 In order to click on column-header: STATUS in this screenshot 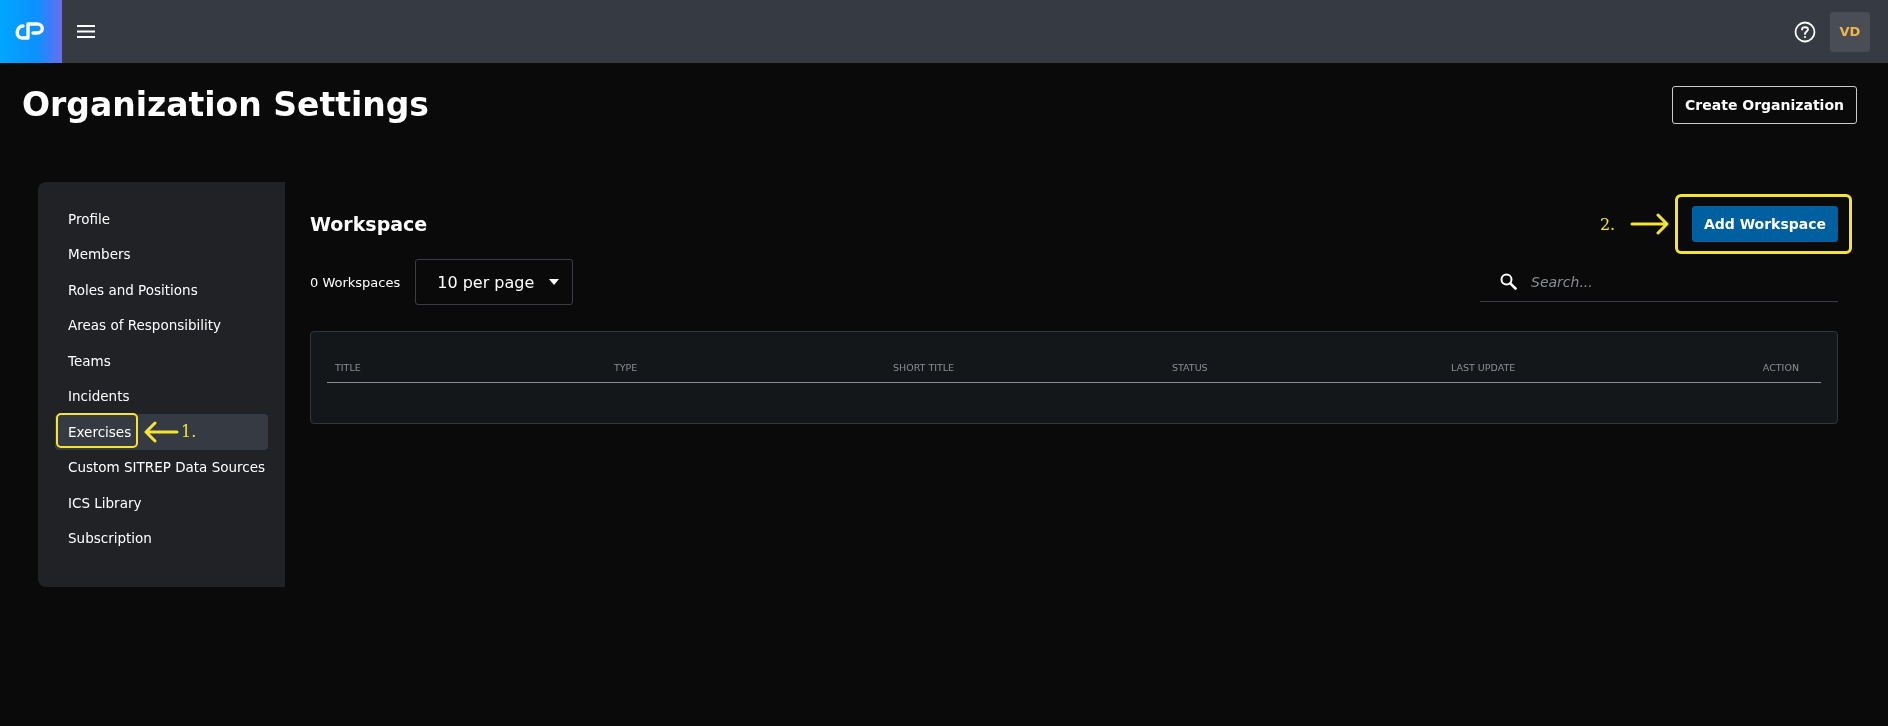, I will do `click(1190, 367)`.